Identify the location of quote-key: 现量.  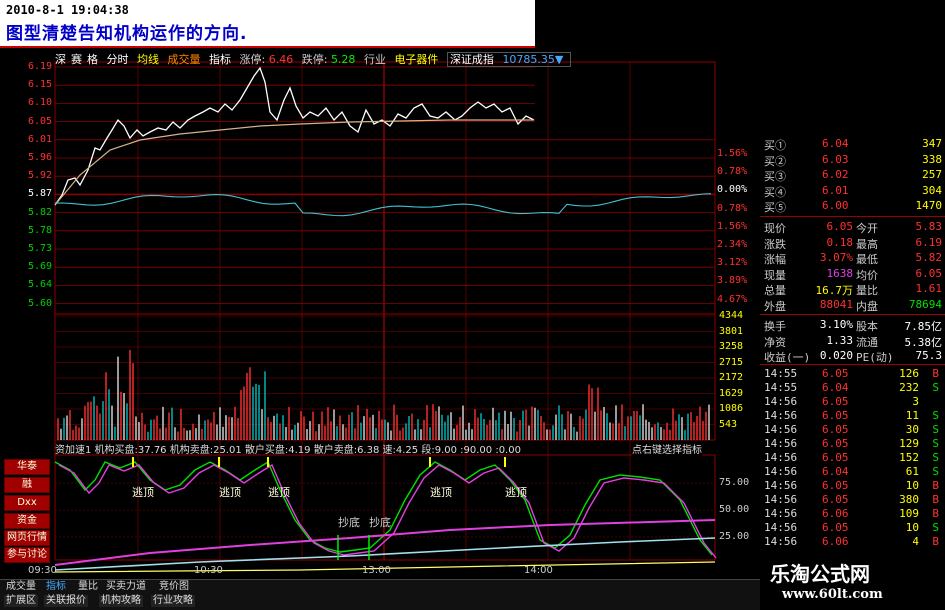
(775, 275).